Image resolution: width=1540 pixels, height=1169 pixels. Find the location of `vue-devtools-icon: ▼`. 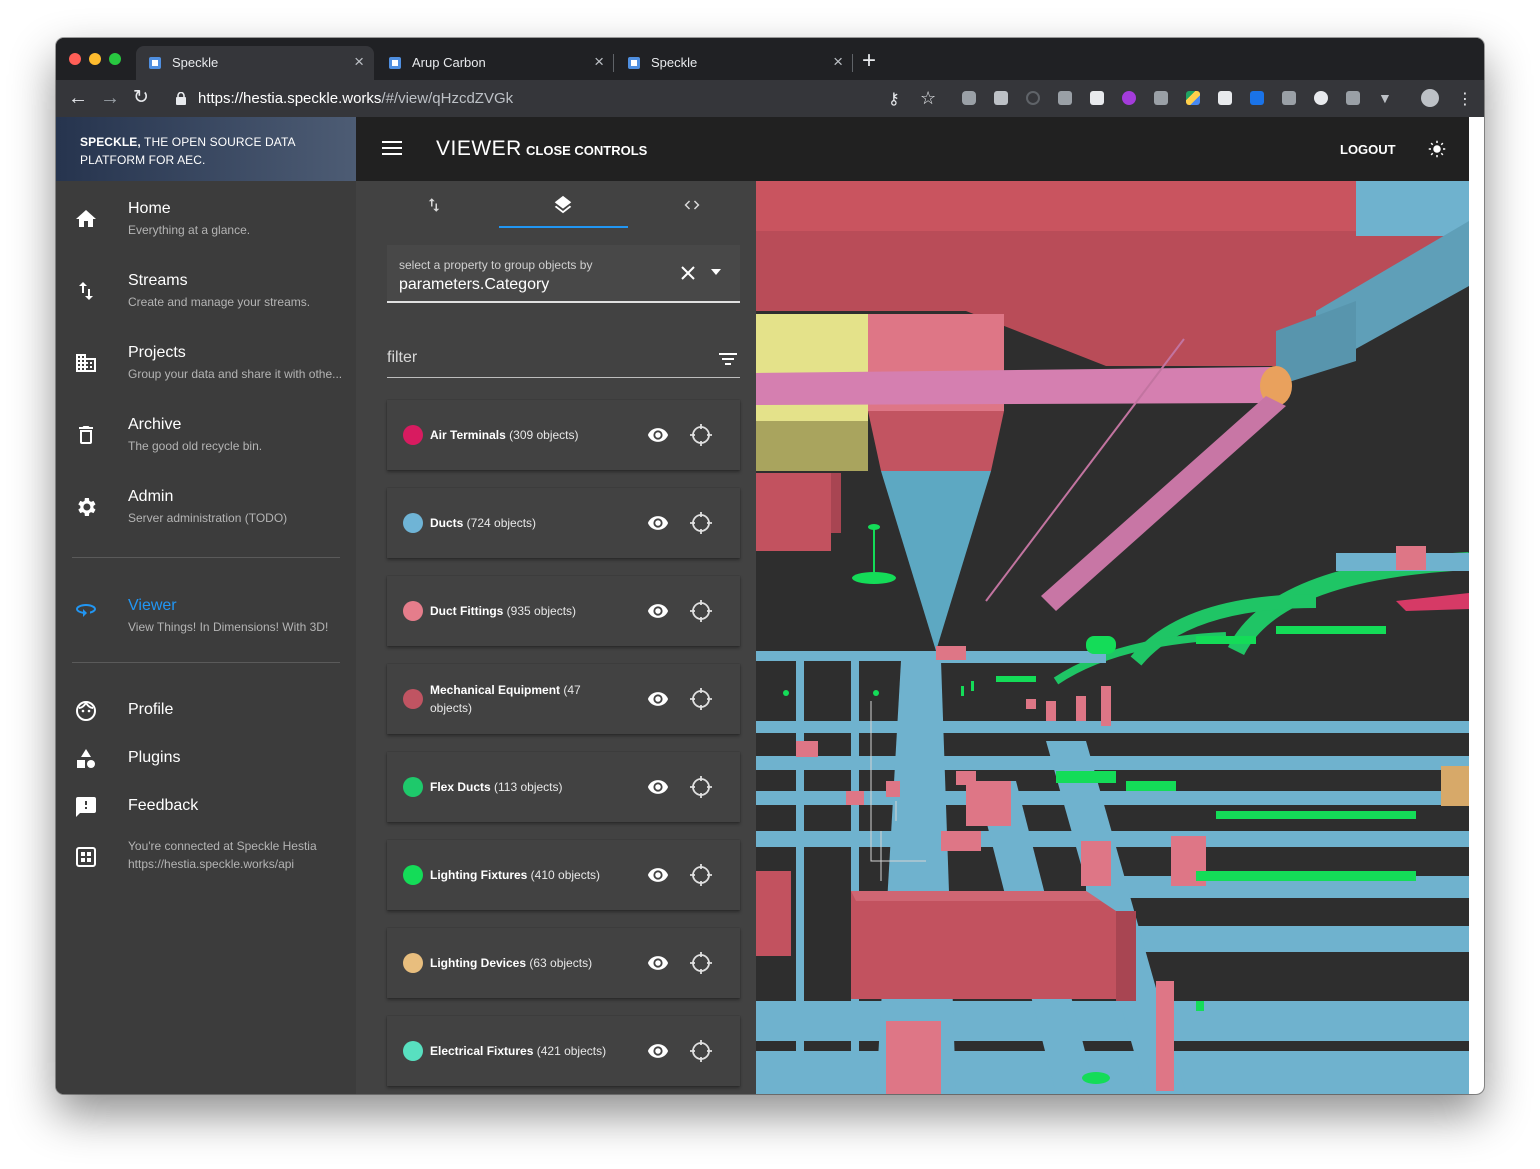

vue-devtools-icon: ▼ is located at coordinates (1385, 98).